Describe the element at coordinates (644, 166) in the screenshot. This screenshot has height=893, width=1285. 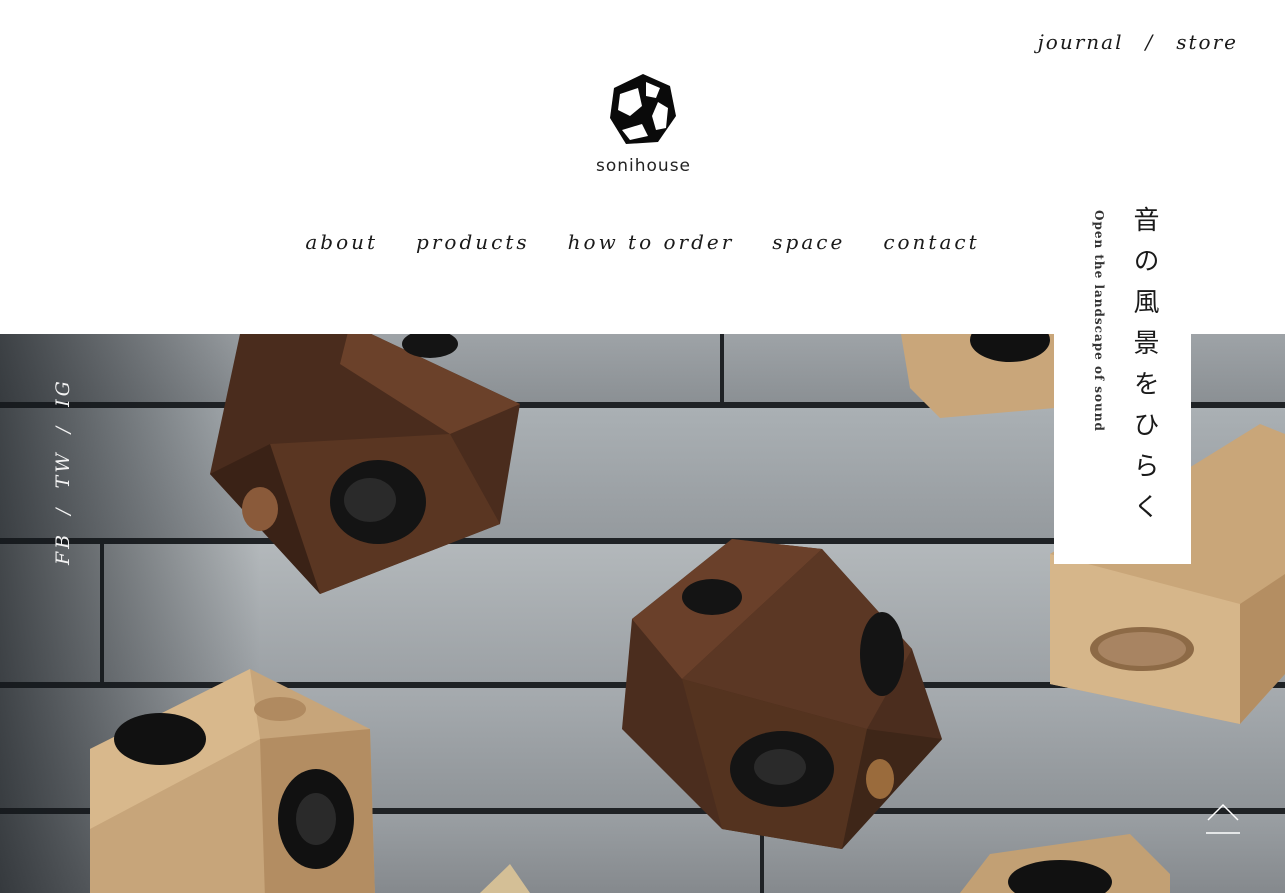
I see `brand-wordmark: sonihouse` at that location.